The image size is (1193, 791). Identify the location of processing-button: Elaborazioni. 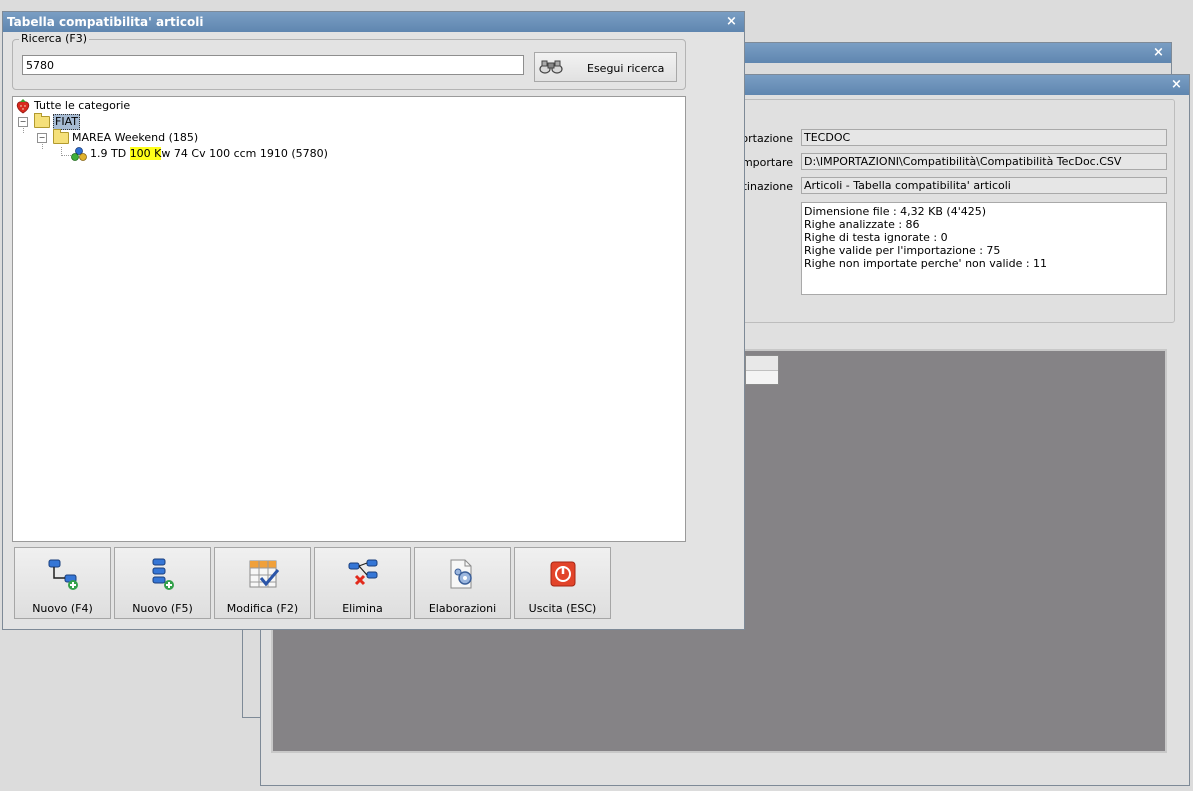
(462, 583).